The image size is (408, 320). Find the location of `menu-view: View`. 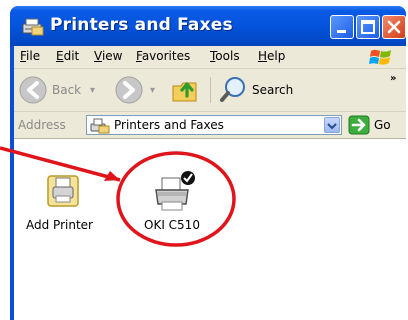

menu-view: View is located at coordinates (108, 56).